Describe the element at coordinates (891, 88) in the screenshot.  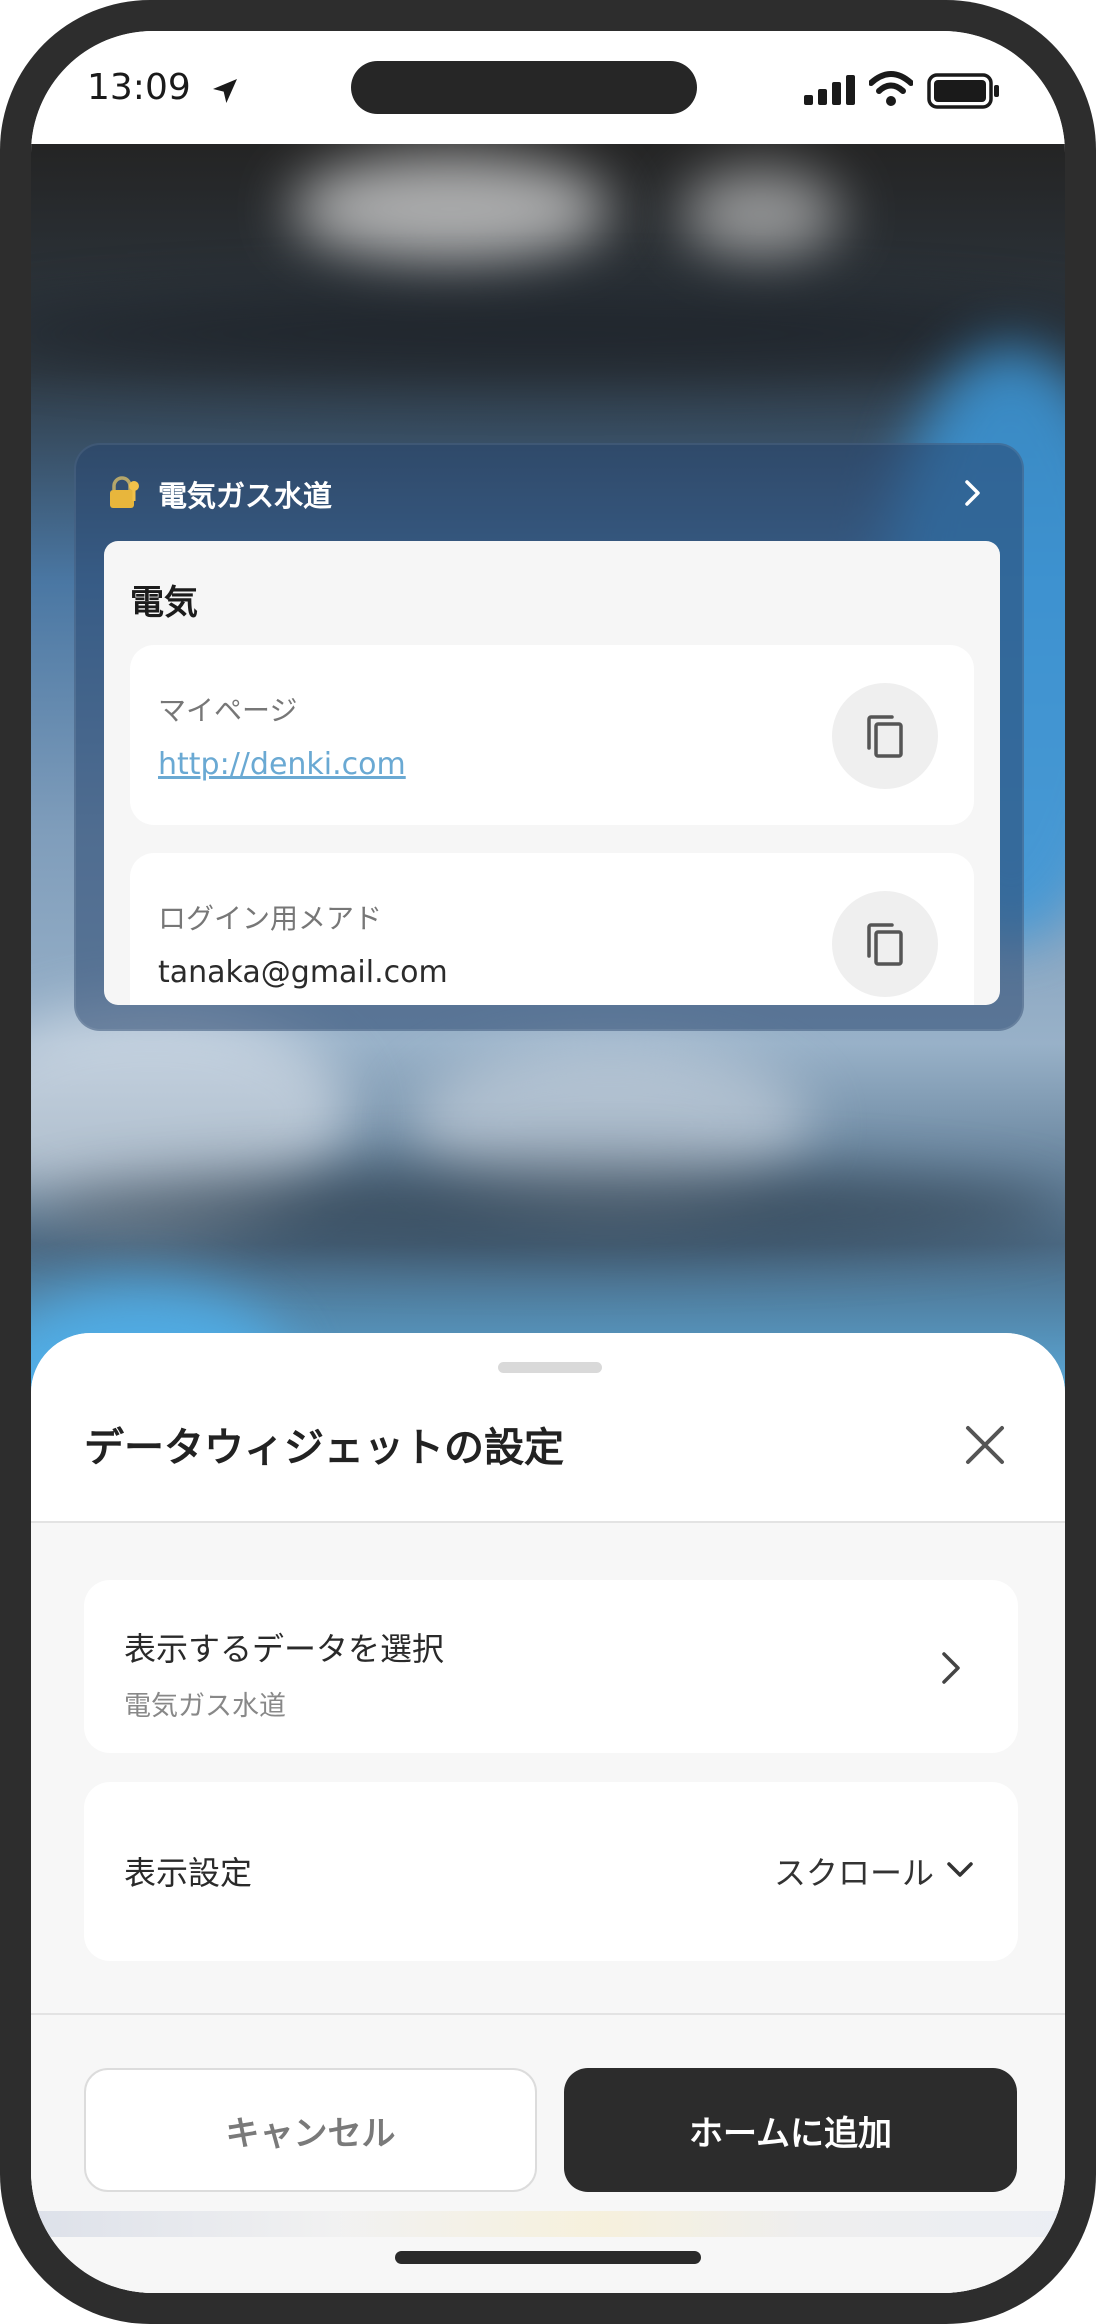
I see `wifi-icon` at that location.